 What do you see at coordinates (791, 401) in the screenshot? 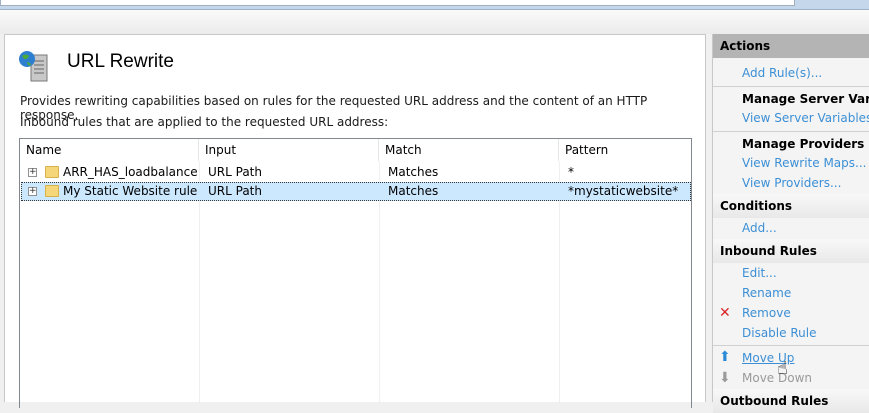
I see `outbound-rules-header: Outbound Rules` at bounding box center [791, 401].